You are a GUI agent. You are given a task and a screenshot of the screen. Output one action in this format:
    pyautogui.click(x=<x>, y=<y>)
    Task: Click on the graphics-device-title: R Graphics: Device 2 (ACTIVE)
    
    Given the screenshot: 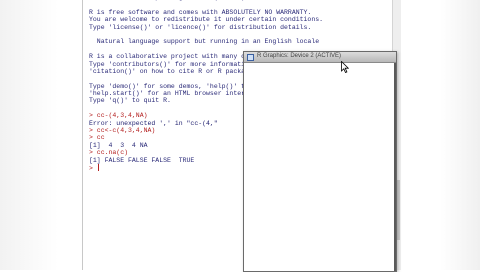 What is the action you would take?
    pyautogui.click(x=299, y=56)
    